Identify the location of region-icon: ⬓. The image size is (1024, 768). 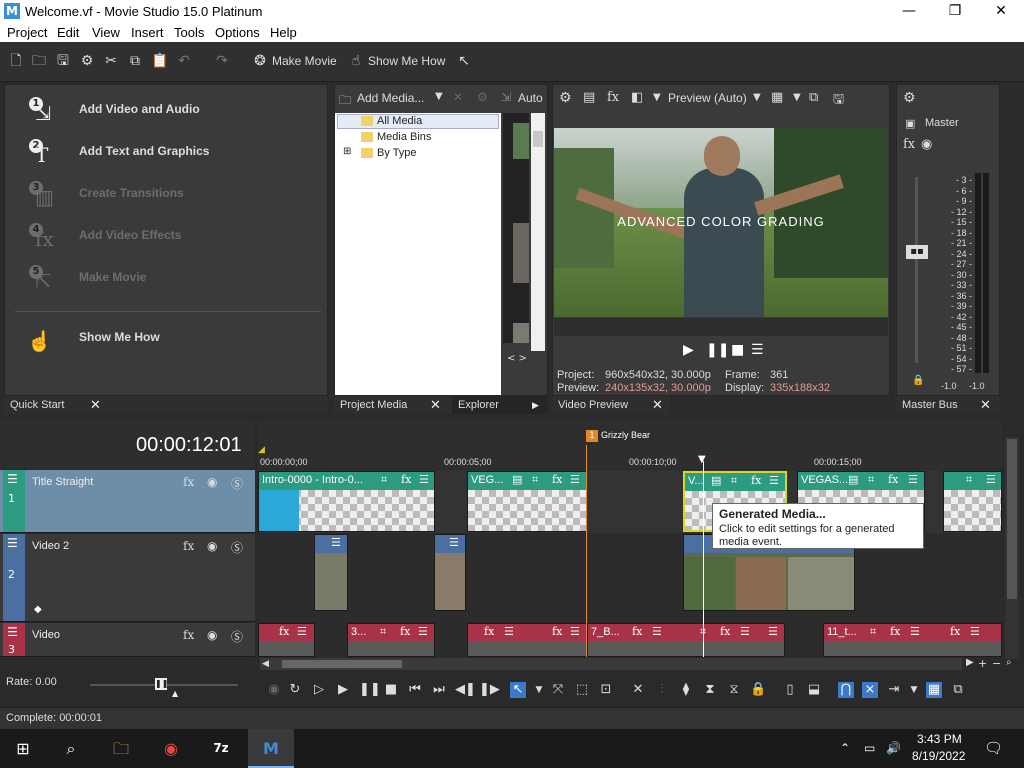
(814, 690).